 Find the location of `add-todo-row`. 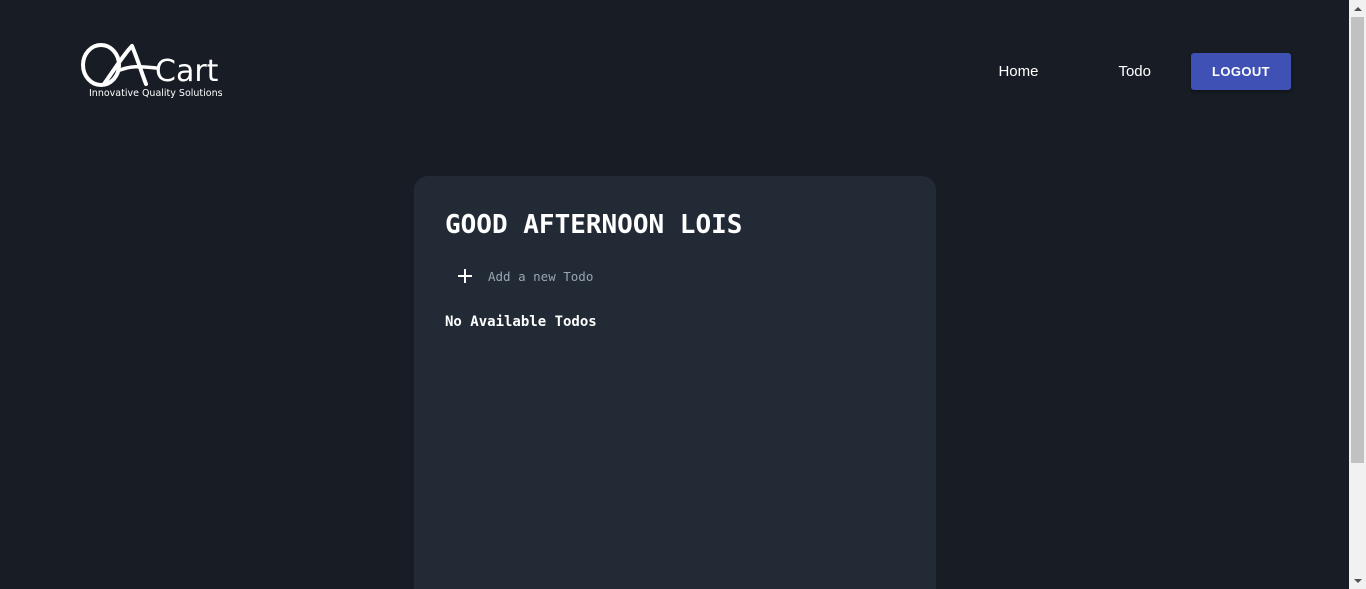

add-todo-row is located at coordinates (623, 276).